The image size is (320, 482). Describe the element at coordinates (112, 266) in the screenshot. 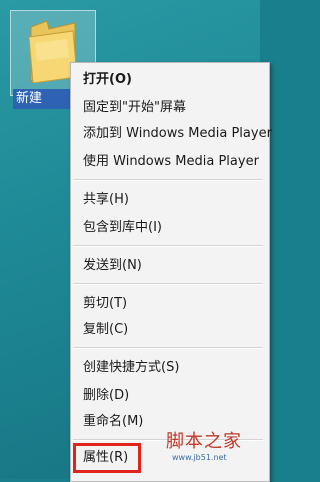

I see `menu-item-send-to: 发送到(N)` at that location.